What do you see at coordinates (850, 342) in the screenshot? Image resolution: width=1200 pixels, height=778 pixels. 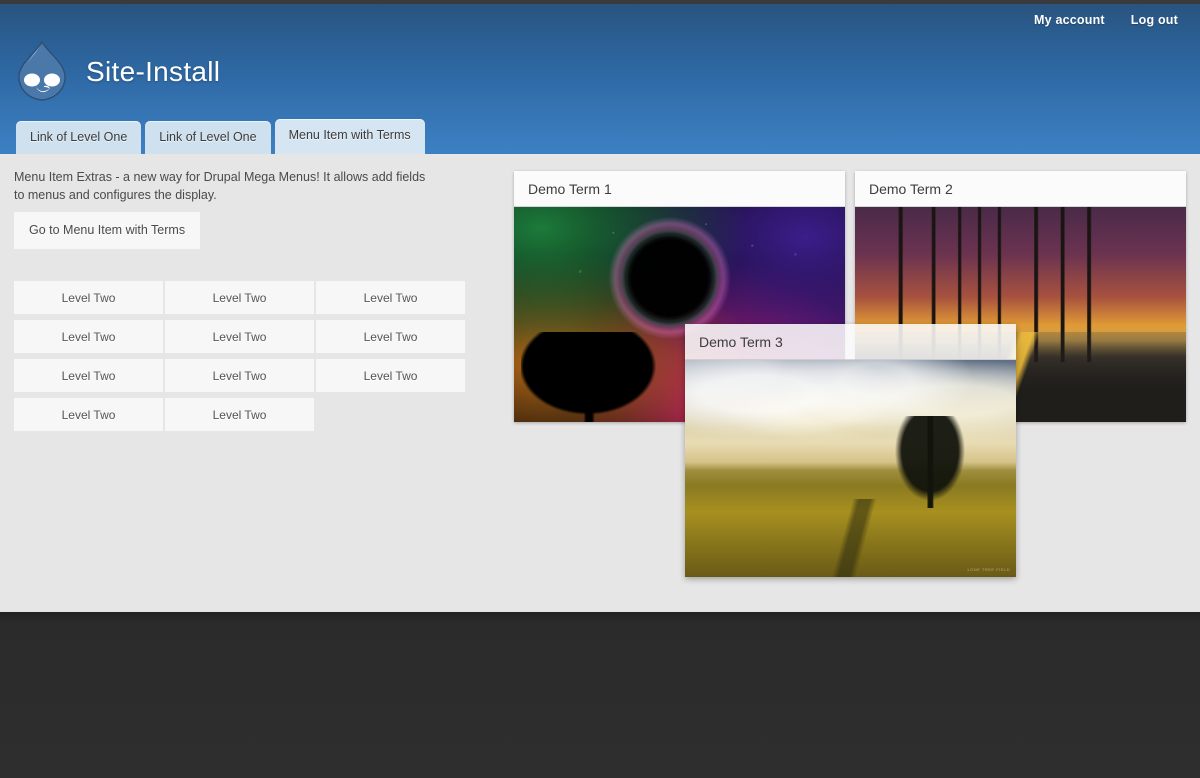 I see `term-card-title: Demo Term 3` at bounding box center [850, 342].